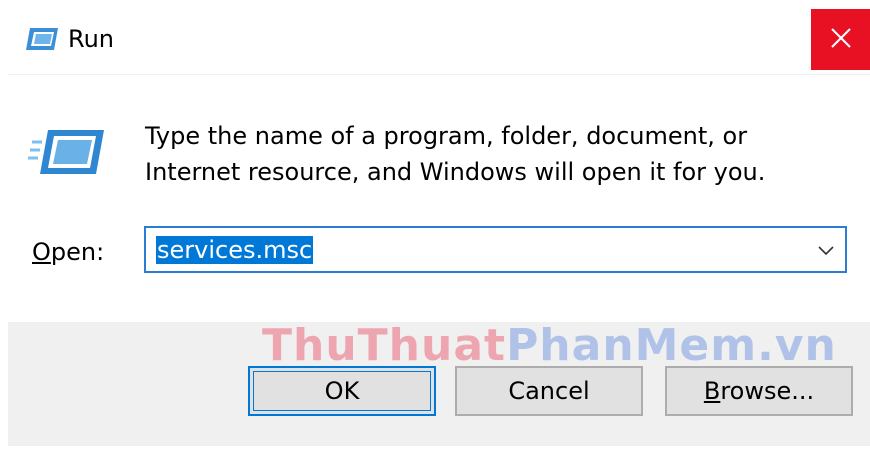  Describe the element at coordinates (41, 252) in the screenshot. I see `open-label-accel: O` at that location.